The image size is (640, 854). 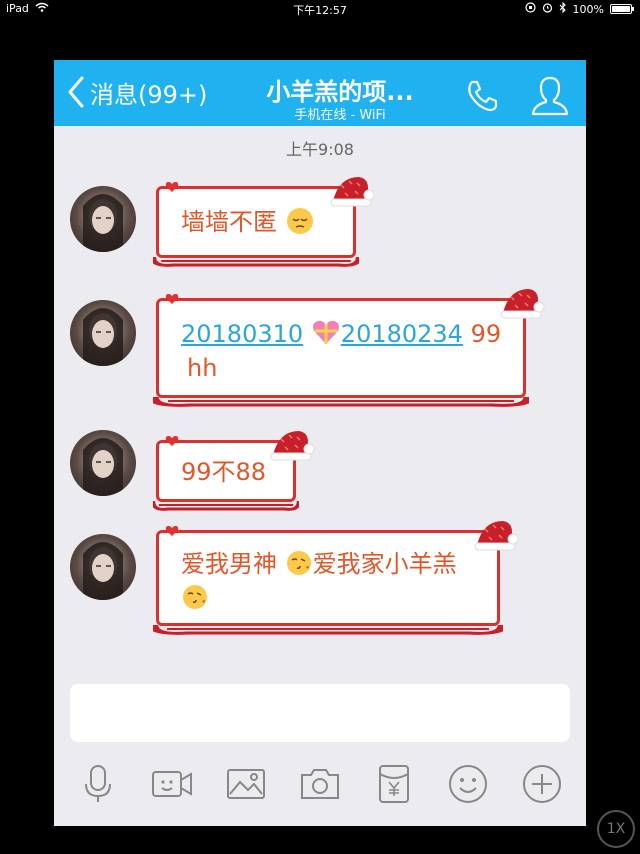 What do you see at coordinates (242, 334) in the screenshot?
I see `message-link: 20180310` at bounding box center [242, 334].